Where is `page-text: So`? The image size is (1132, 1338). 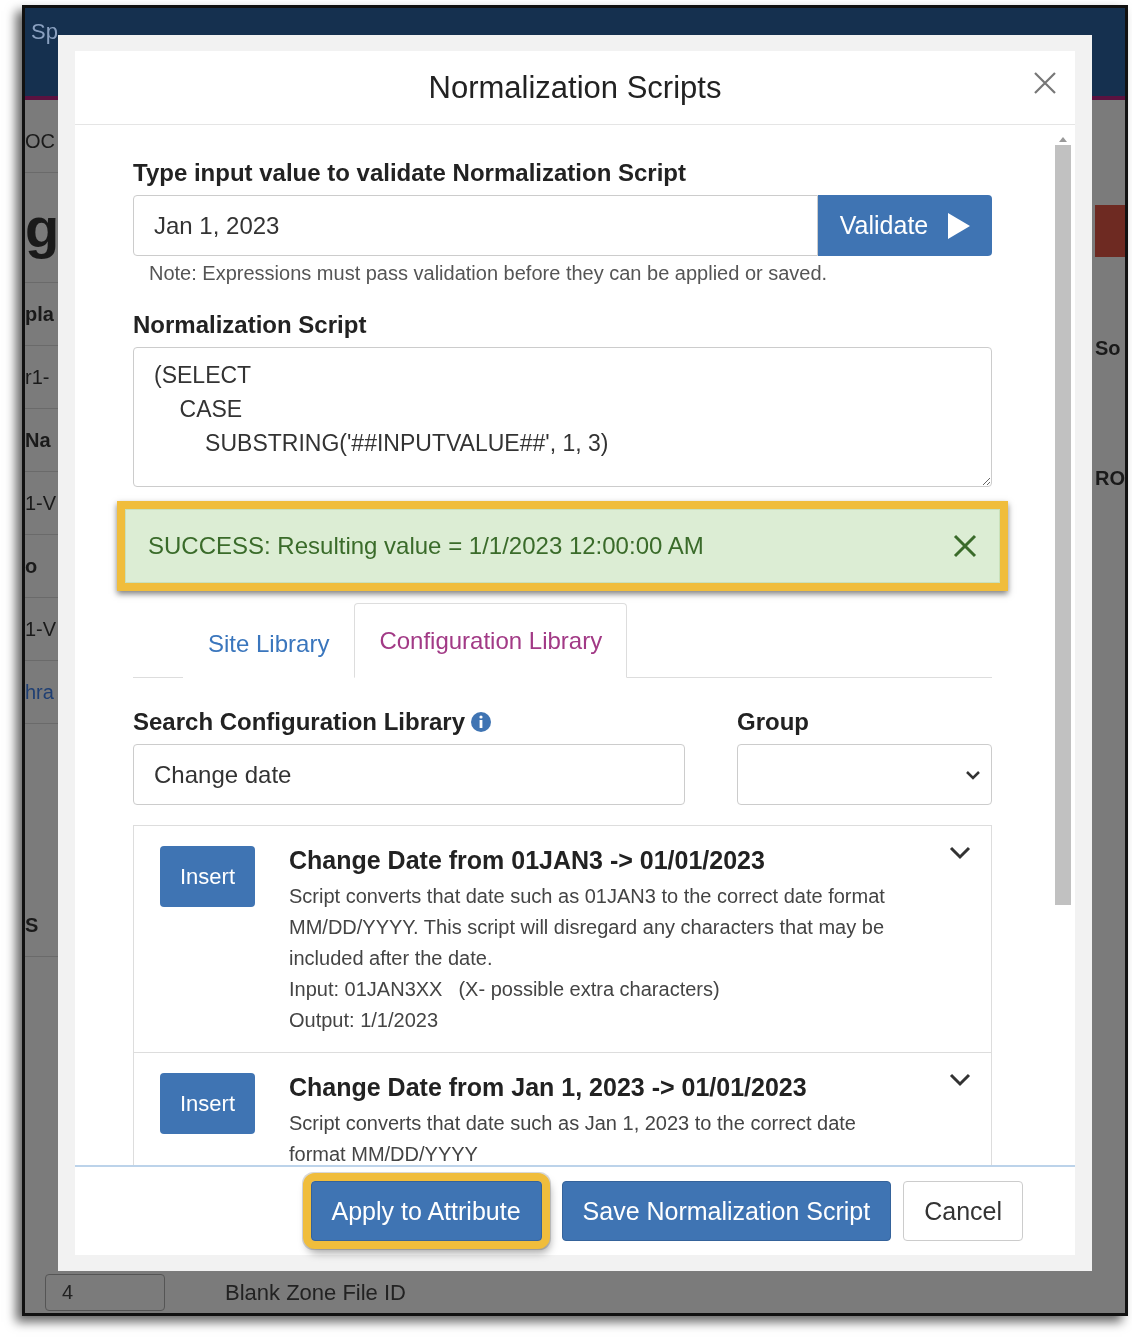
page-text: So is located at coordinates (1108, 348).